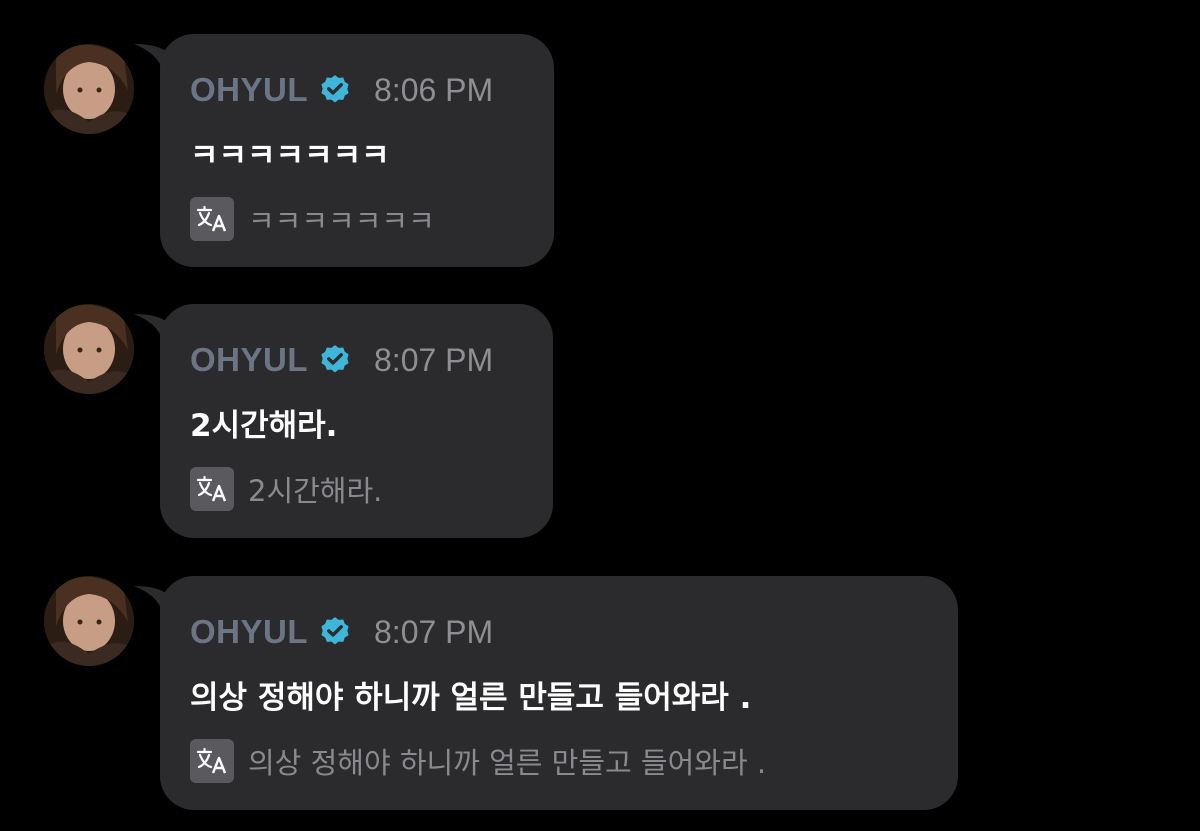  What do you see at coordinates (290, 156) in the screenshot?
I see `message-text: ㅋㅋㅋㅋㅋㅋㅋ` at bounding box center [290, 156].